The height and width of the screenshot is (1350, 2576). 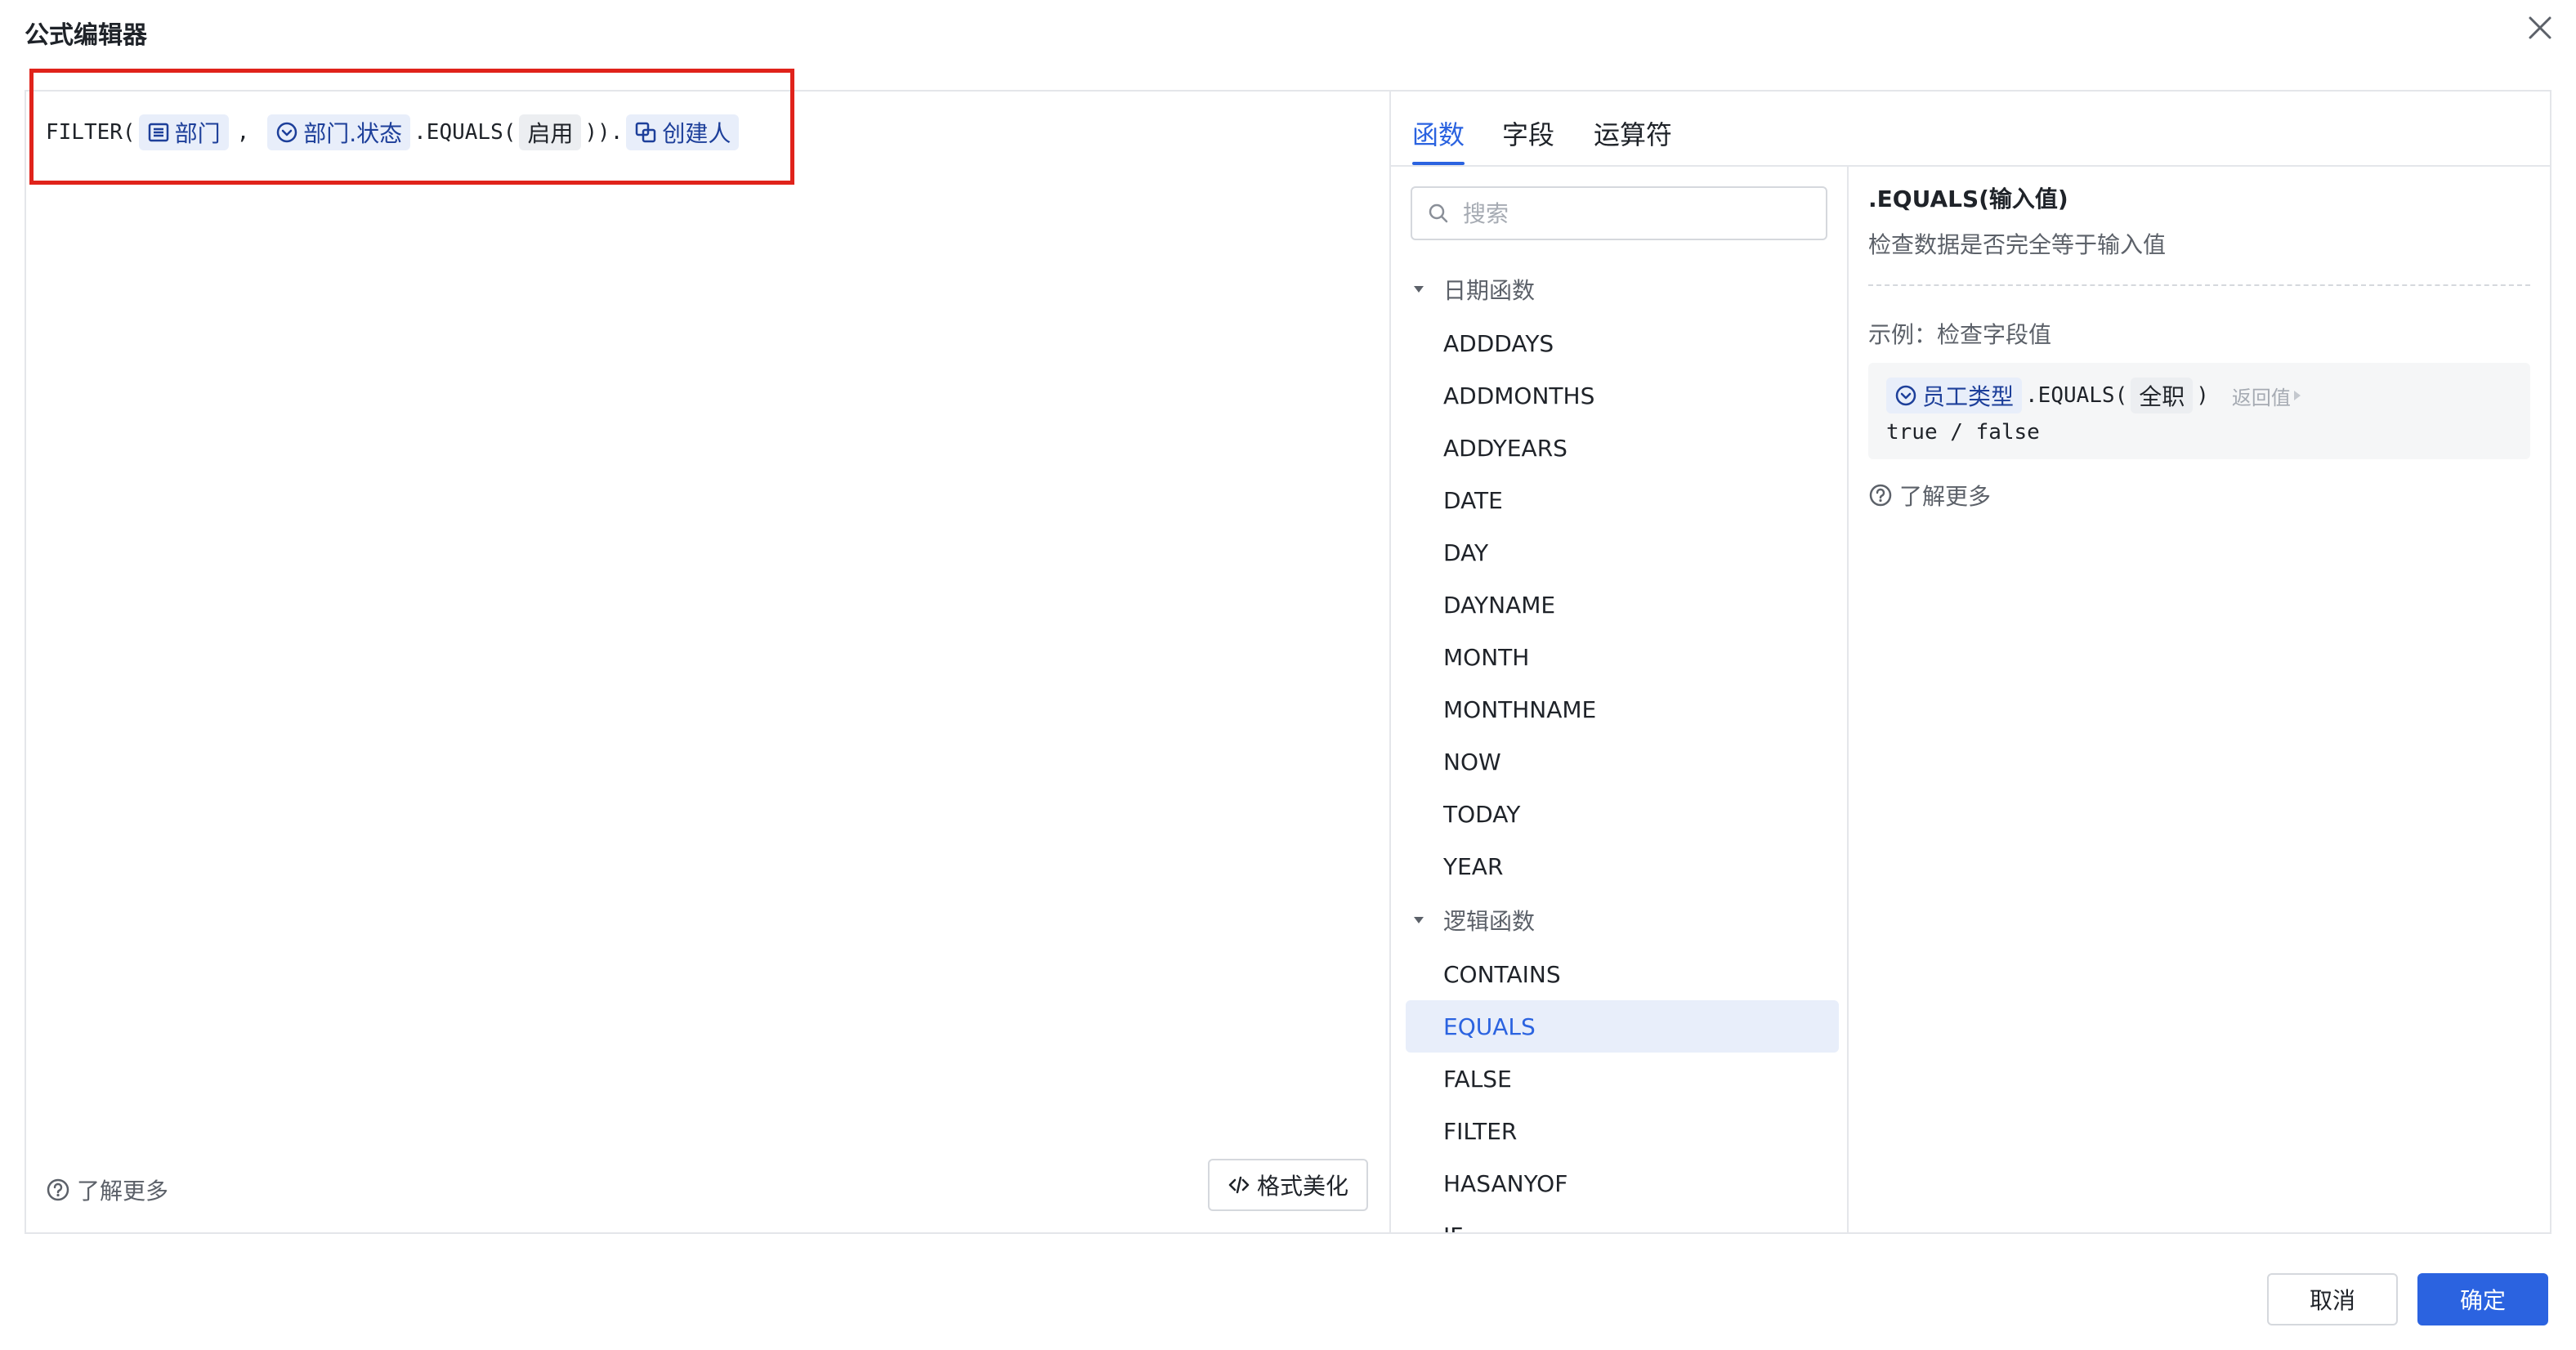 What do you see at coordinates (2199, 285) in the screenshot?
I see `detail-divider` at bounding box center [2199, 285].